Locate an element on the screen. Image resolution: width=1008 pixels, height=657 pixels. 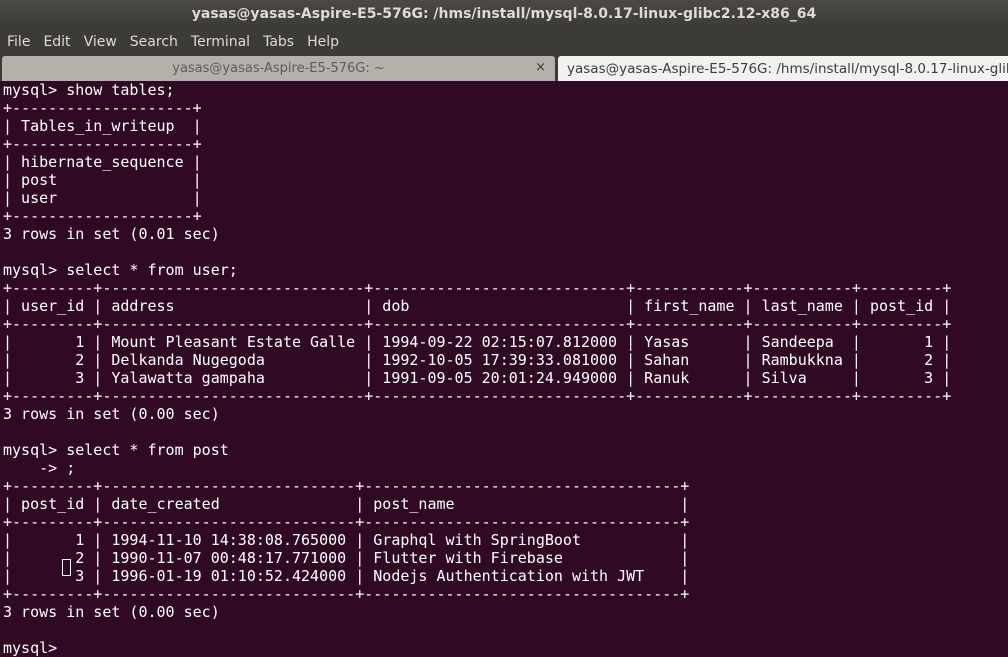
terminal-line: | Tables_in_writeup | is located at coordinates (102, 126).